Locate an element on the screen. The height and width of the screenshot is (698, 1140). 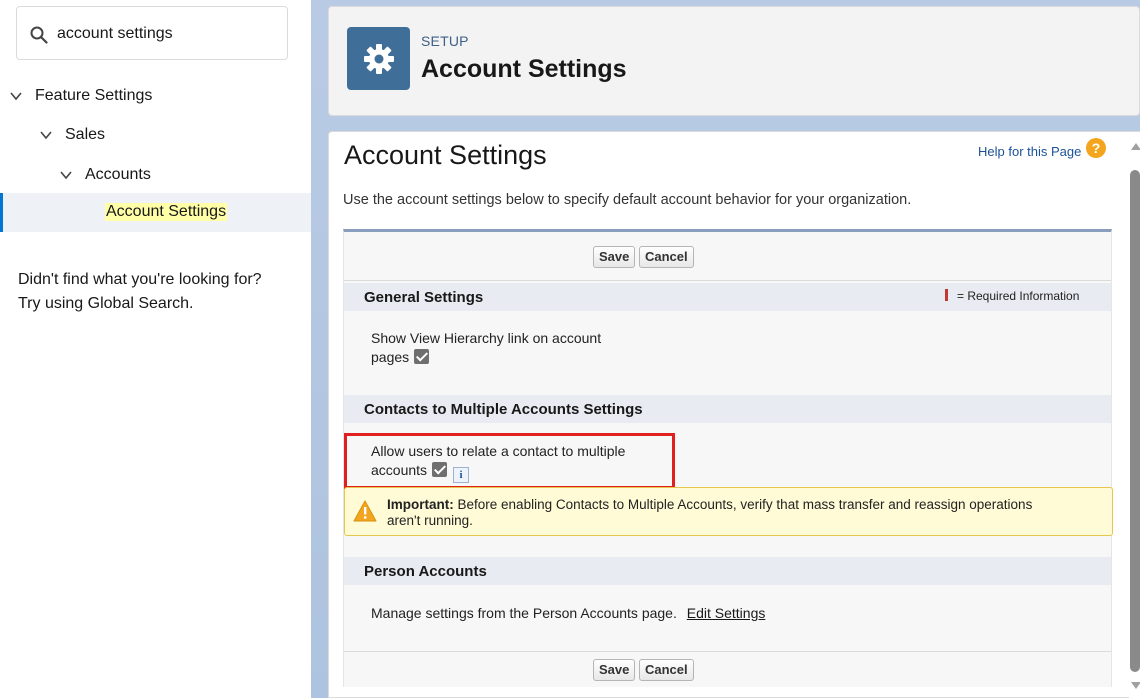
required-info-legend: = Required Information is located at coordinates (1012, 296).